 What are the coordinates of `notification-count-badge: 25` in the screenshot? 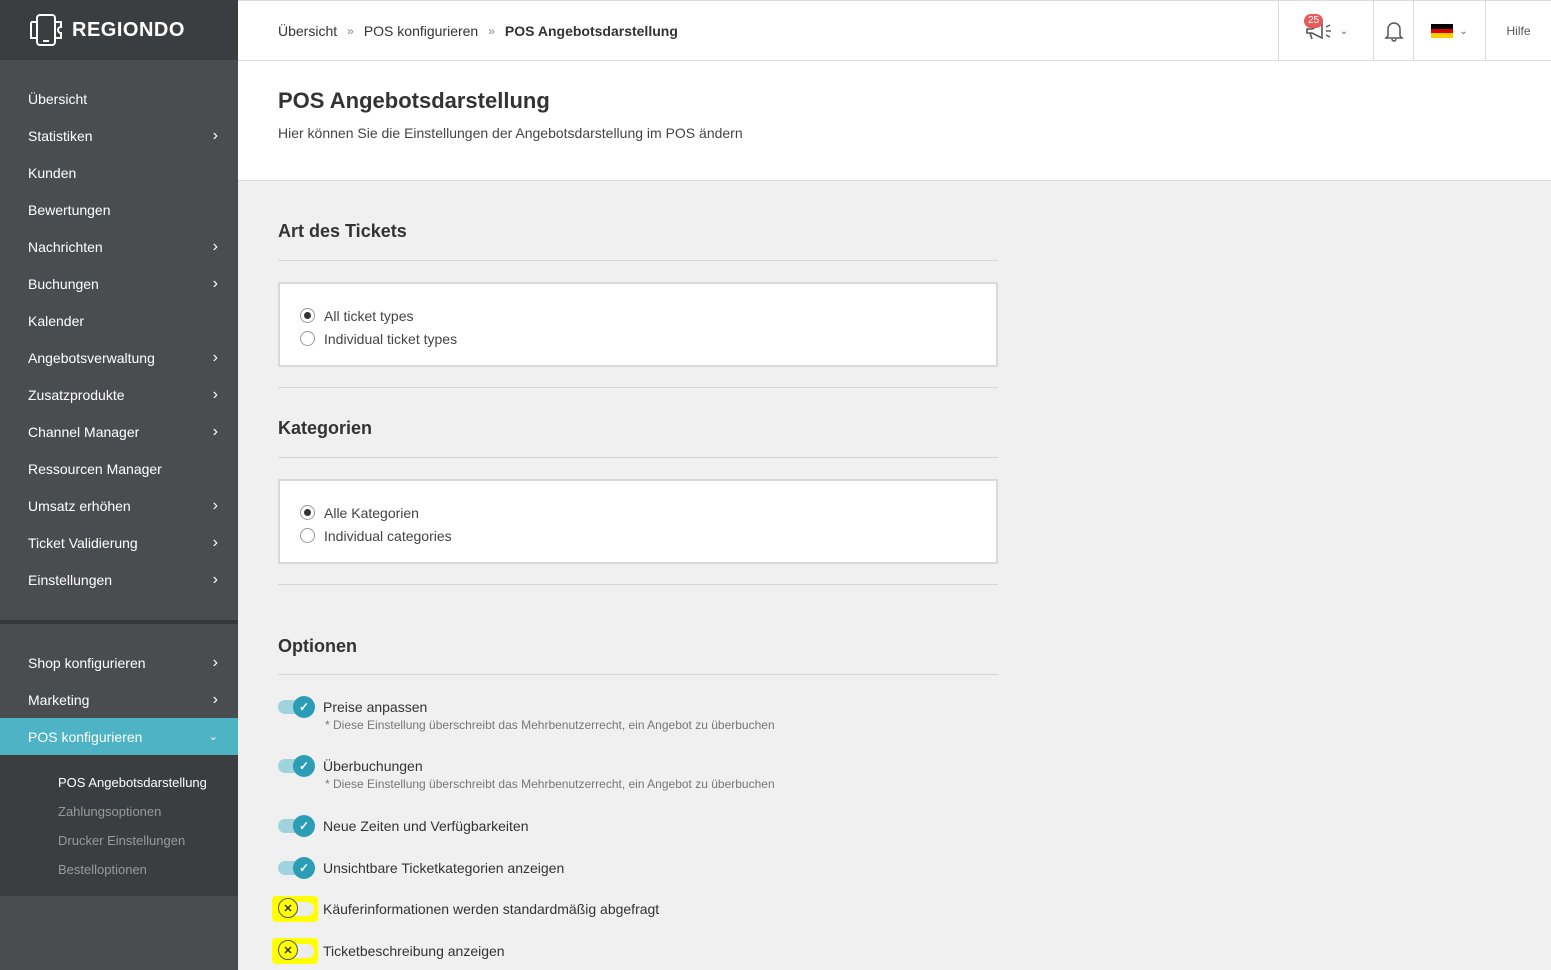 It's located at (1314, 21).